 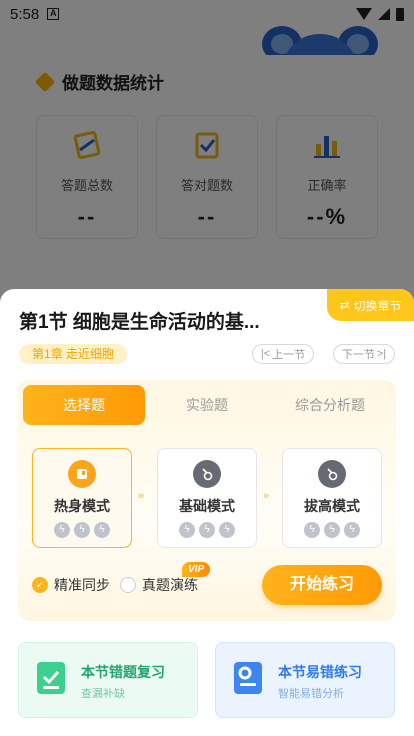 I want to click on prev-section-button: |< 上一节, so click(x=283, y=354).